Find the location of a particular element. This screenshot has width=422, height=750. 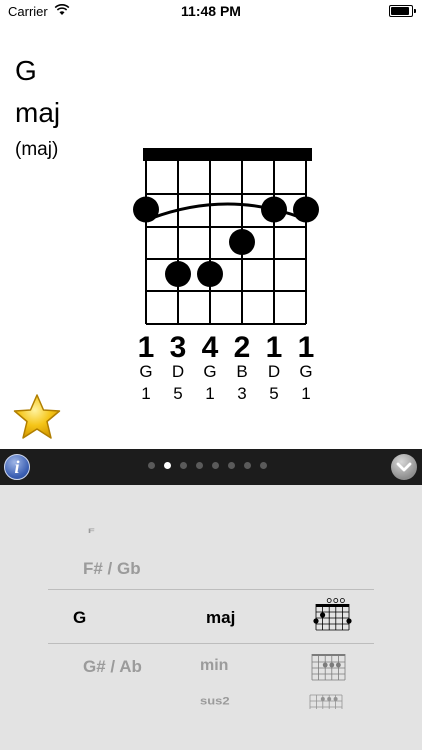

chevron-down-icon is located at coordinates (404, 467).